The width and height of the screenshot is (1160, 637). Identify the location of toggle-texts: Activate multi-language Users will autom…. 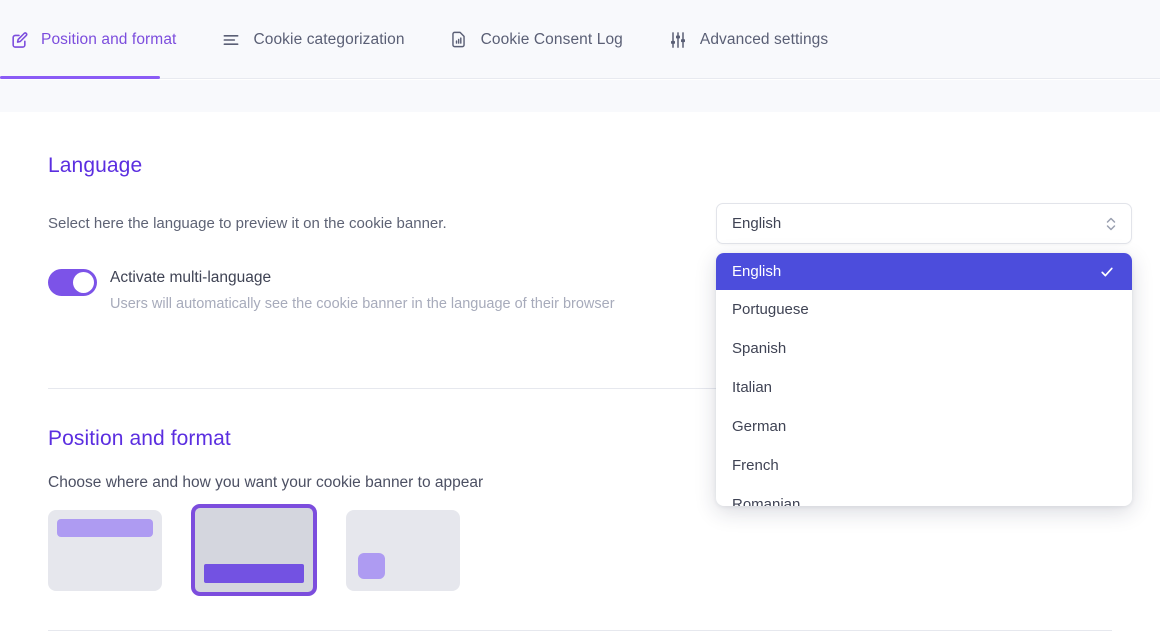
(362, 290).